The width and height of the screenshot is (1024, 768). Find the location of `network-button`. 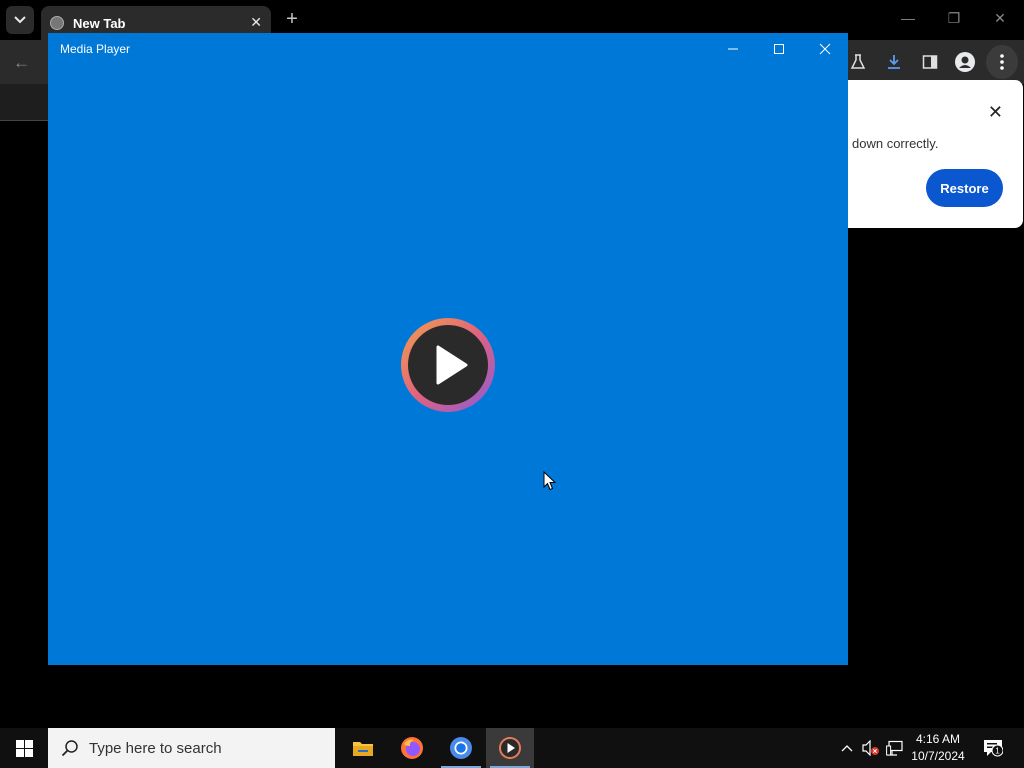

network-button is located at coordinates (895, 748).